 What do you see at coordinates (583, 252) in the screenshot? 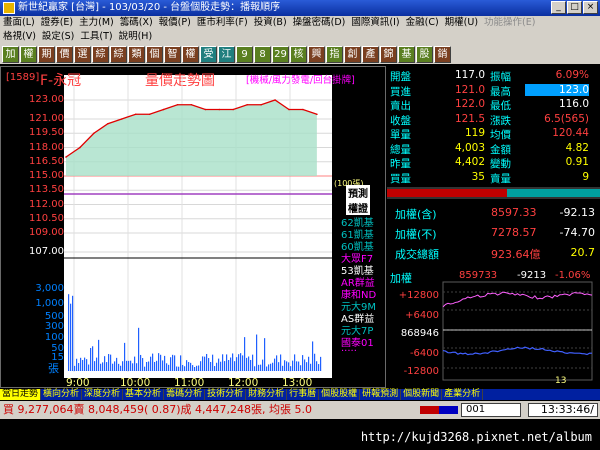
I see `index-change: 20.7` at bounding box center [583, 252].